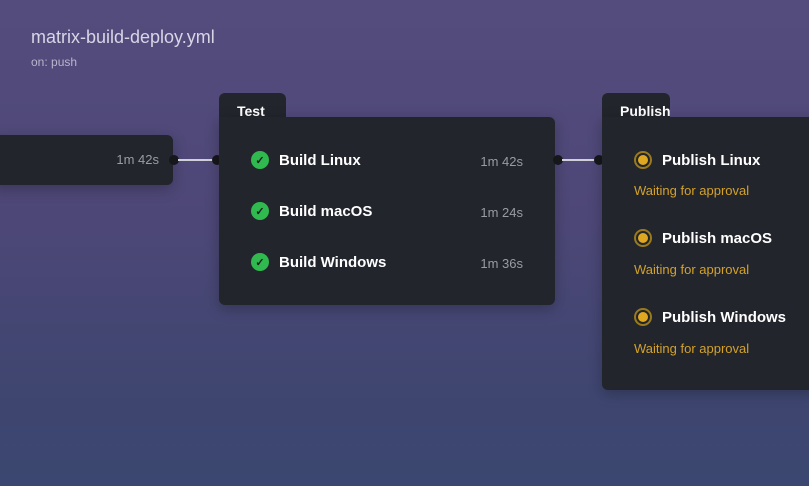 Image resolution: width=809 pixels, height=486 pixels. I want to click on job-name: Publish Linux, so click(711, 160).